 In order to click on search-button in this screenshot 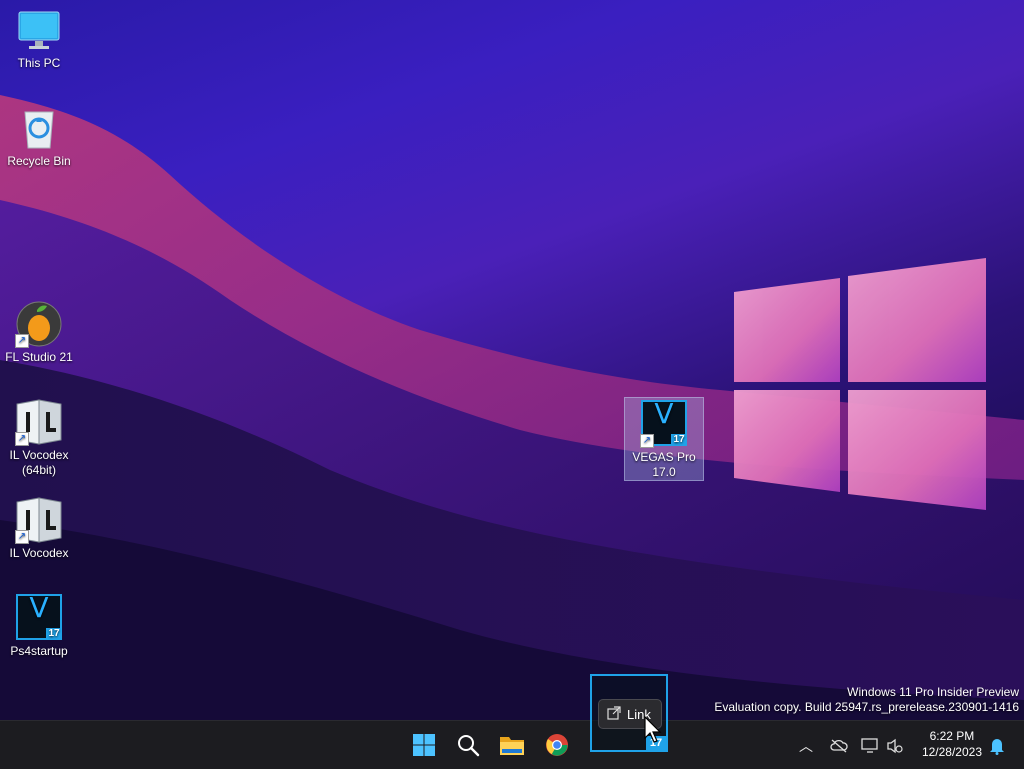, I will do `click(468, 745)`.